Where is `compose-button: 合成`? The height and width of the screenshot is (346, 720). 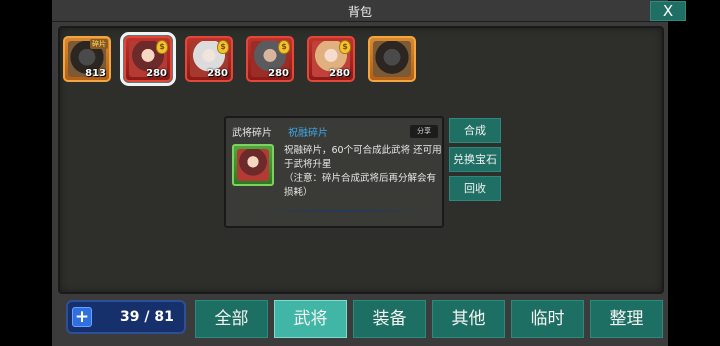 compose-button: 合成 is located at coordinates (475, 130).